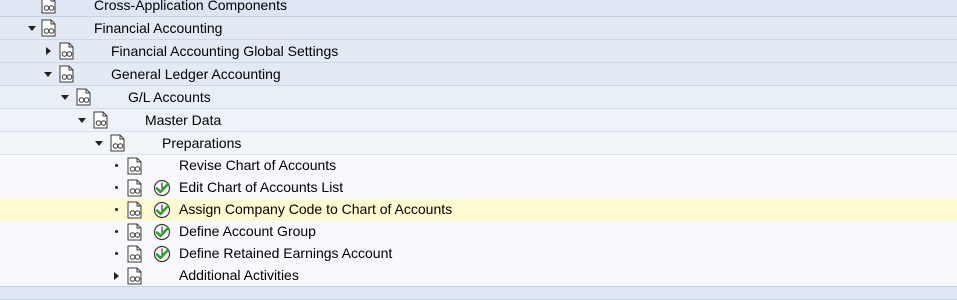  Describe the element at coordinates (478, 97) in the screenshot. I see `tree-node-gl-accounts: G/L Accounts` at that location.